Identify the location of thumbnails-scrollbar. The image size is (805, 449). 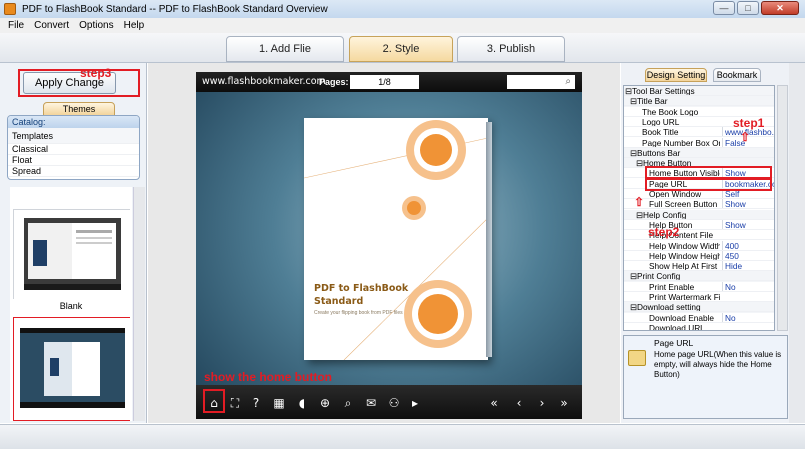
(139, 304).